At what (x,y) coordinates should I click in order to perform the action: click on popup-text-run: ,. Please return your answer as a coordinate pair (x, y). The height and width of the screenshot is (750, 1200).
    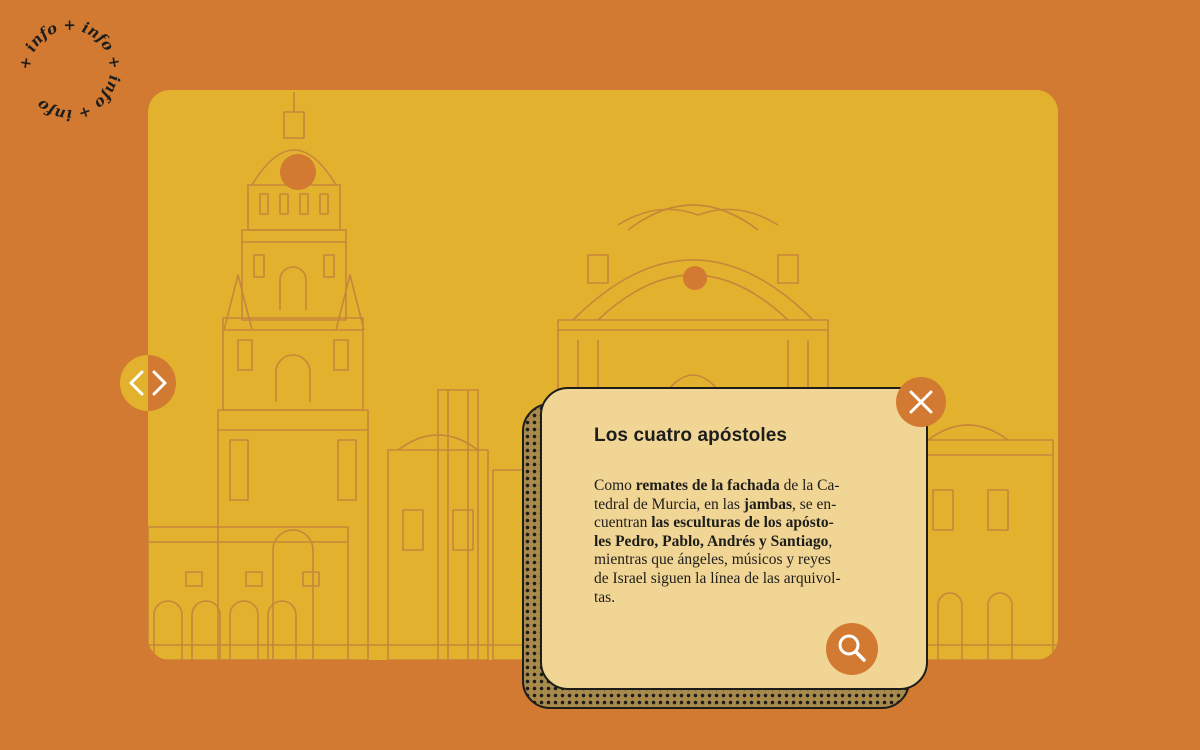
    Looking at the image, I should click on (830, 541).